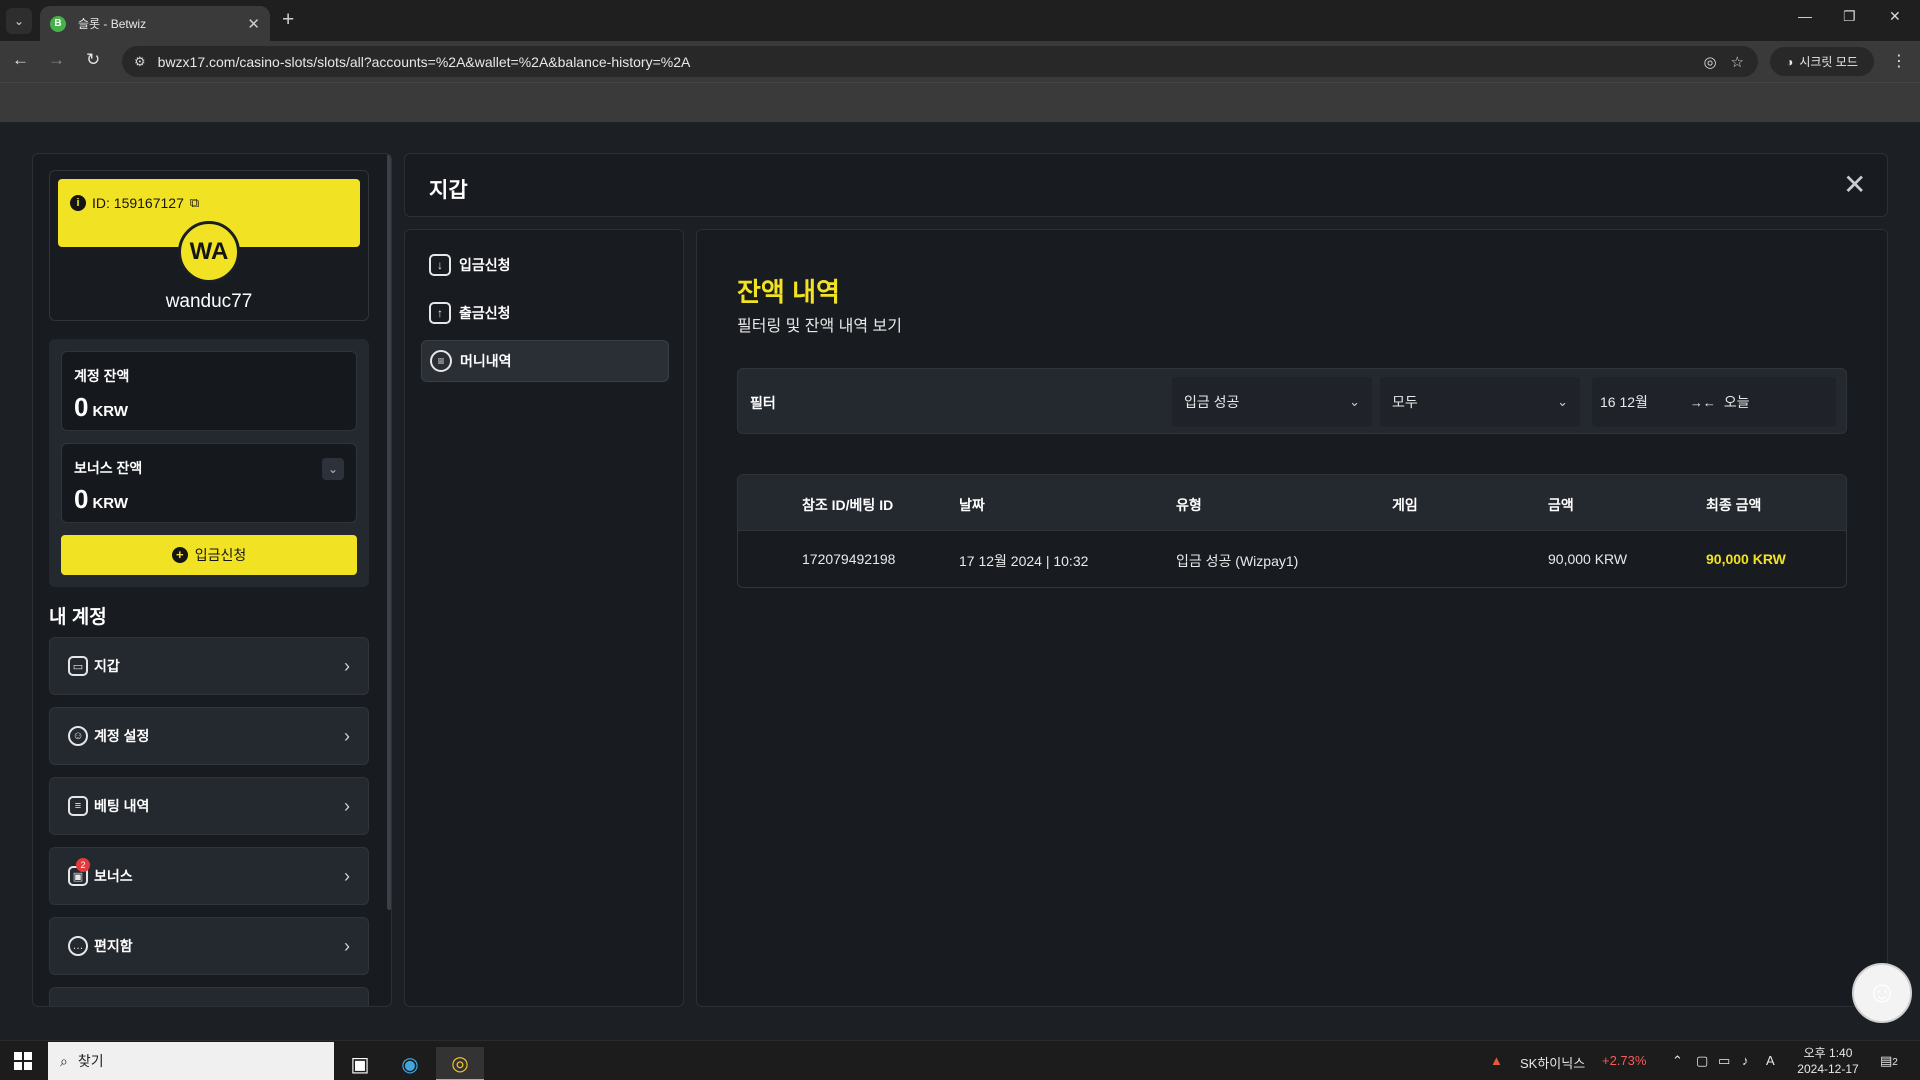 The width and height of the screenshot is (1920, 1080). I want to click on taskbar-search-label: 찾기, so click(90, 1061).